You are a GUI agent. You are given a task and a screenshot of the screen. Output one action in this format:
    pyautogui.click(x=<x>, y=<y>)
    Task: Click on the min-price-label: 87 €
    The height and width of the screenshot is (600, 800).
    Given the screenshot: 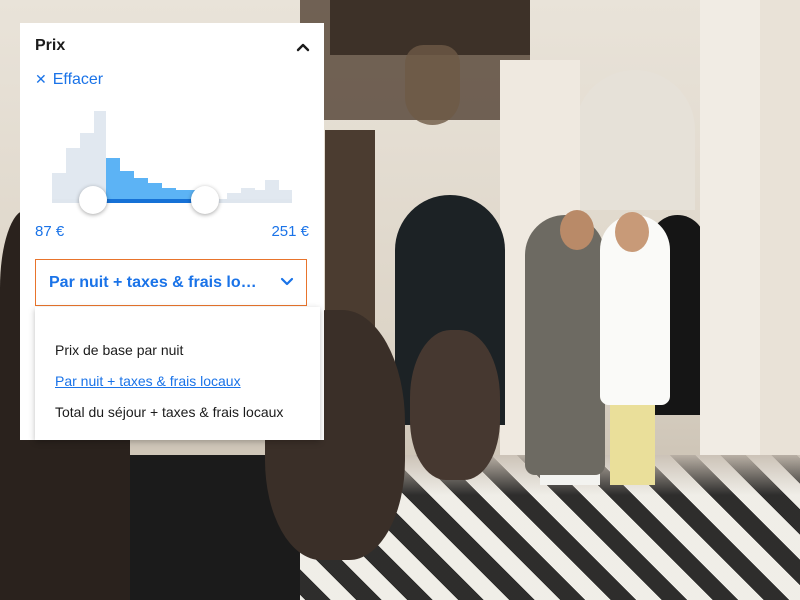 What is the action you would take?
    pyautogui.click(x=50, y=231)
    